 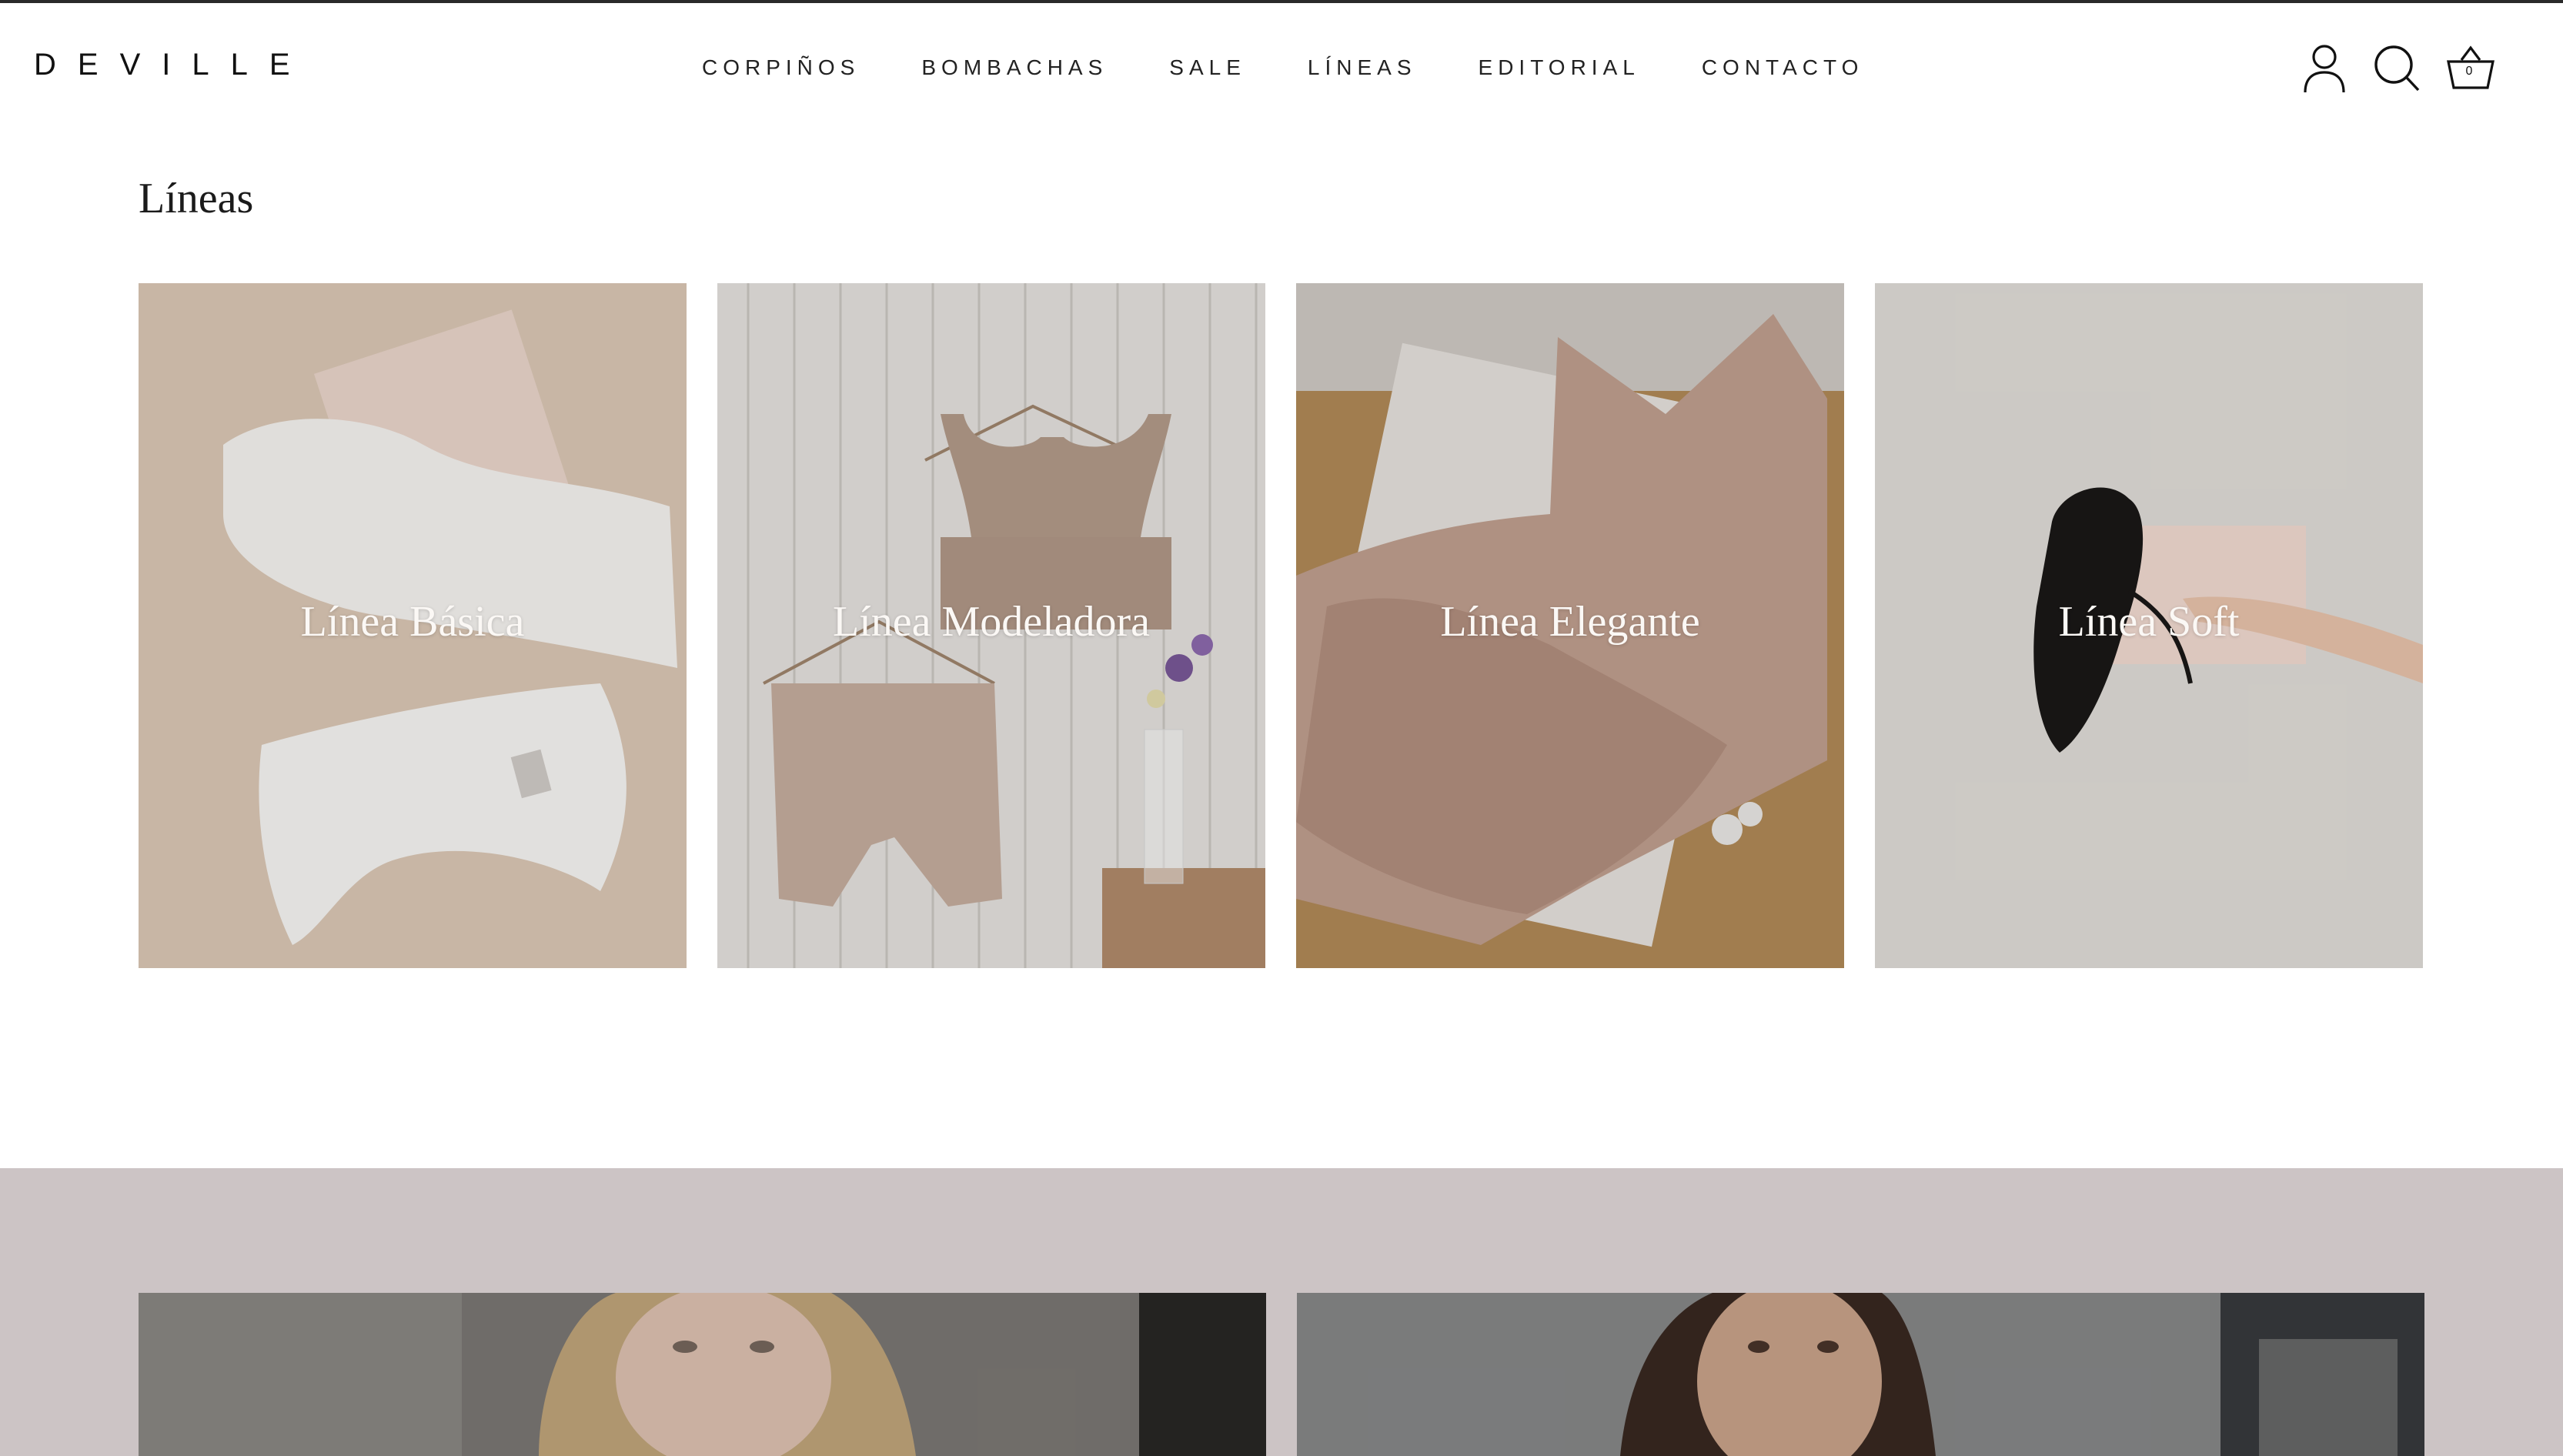 I want to click on nav-item-bombachas: BOMBACHAS, so click(x=1014, y=67).